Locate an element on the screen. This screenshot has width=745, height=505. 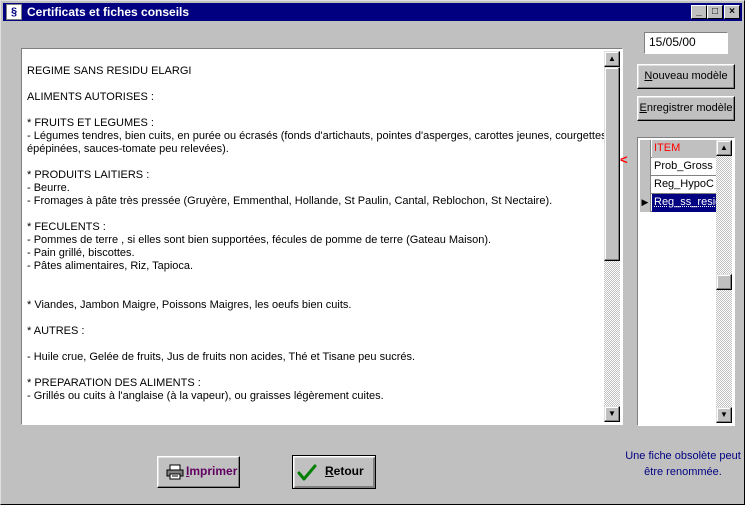
maximize-button: □ is located at coordinates (715, 12).